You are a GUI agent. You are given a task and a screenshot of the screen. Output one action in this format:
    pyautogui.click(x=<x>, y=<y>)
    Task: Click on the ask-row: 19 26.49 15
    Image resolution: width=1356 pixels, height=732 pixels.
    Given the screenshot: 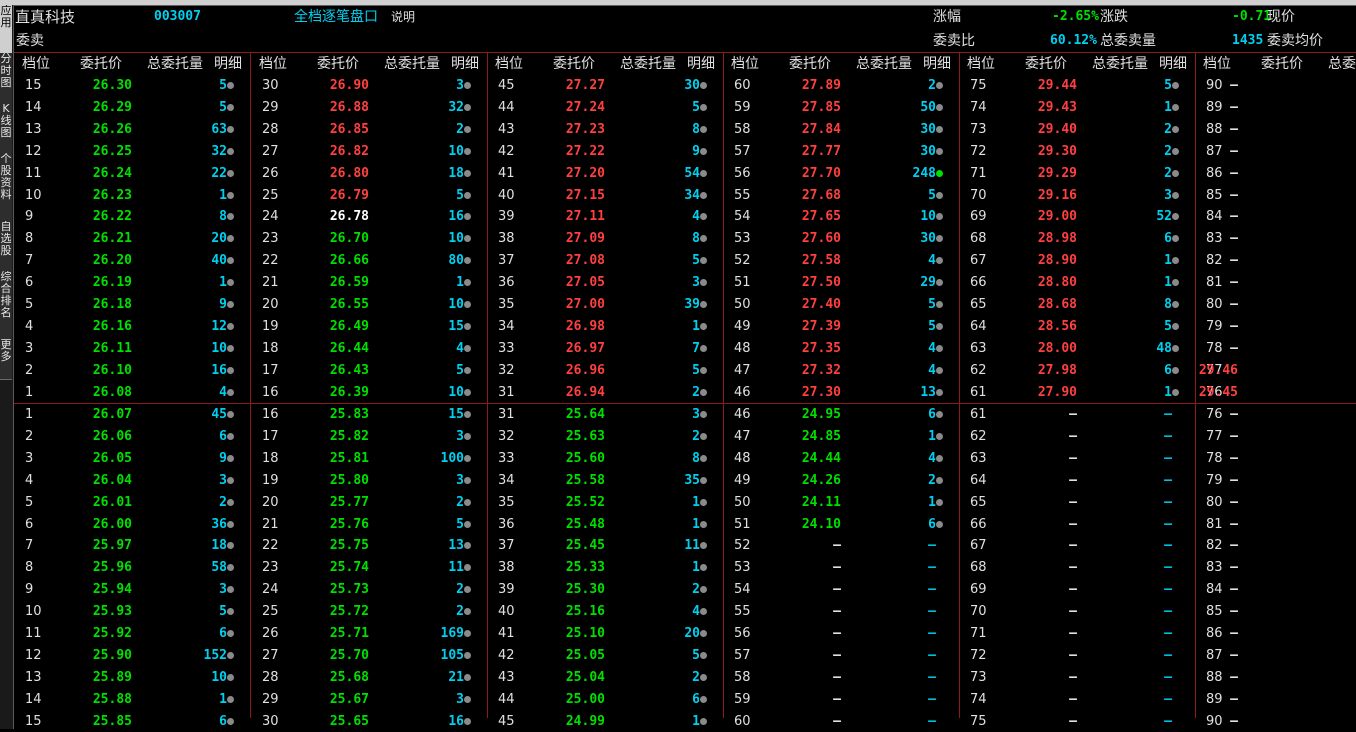 What is the action you would take?
    pyautogui.click(x=369, y=326)
    